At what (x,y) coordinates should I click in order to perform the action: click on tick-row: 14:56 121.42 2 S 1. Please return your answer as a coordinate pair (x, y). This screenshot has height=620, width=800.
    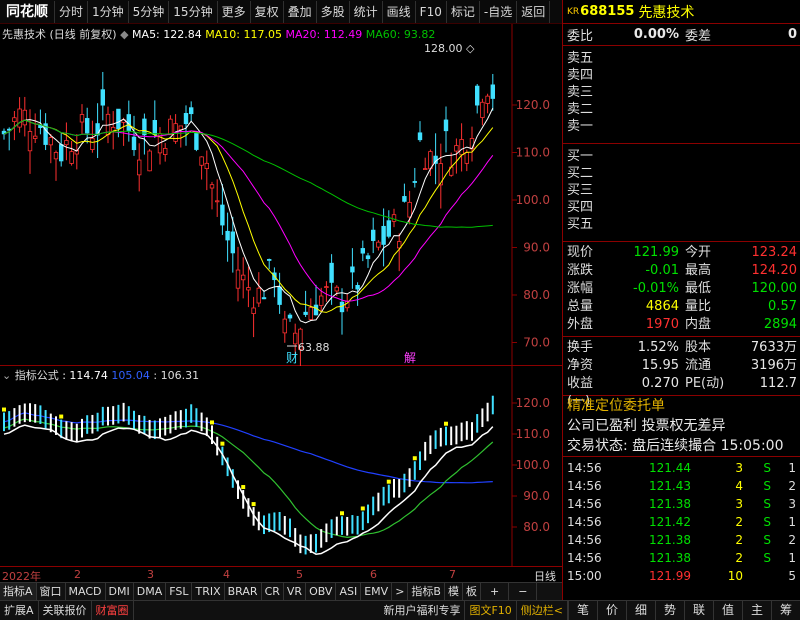
    Looking at the image, I should click on (681, 522).